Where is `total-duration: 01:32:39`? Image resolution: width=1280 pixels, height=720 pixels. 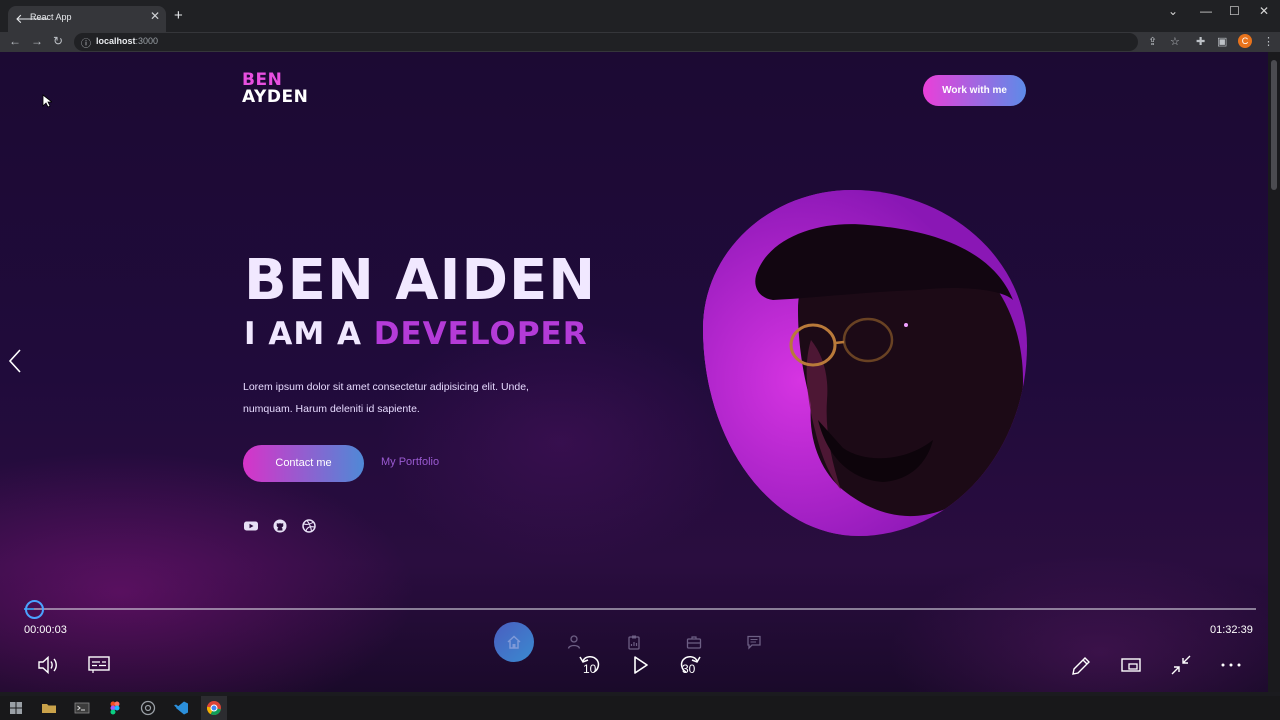 total-duration: 01:32:39 is located at coordinates (1231, 630).